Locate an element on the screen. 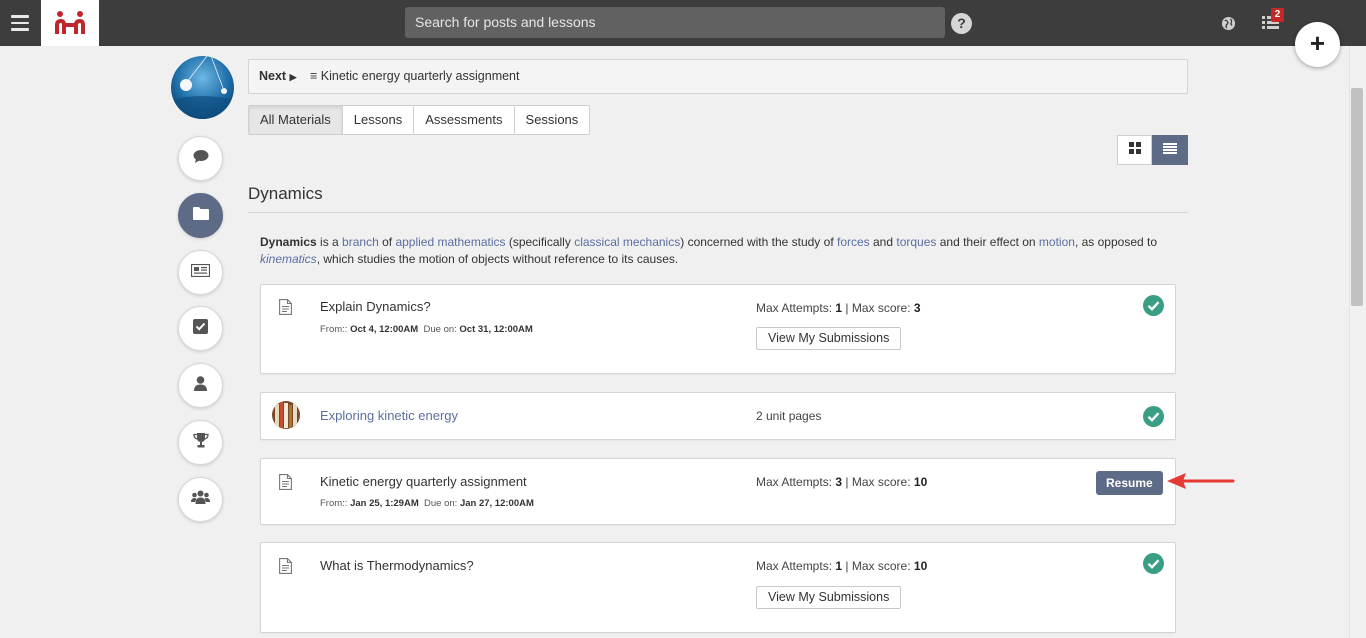 Image resolution: width=1366 pixels, height=638 pixels. list-view-button is located at coordinates (1170, 150).